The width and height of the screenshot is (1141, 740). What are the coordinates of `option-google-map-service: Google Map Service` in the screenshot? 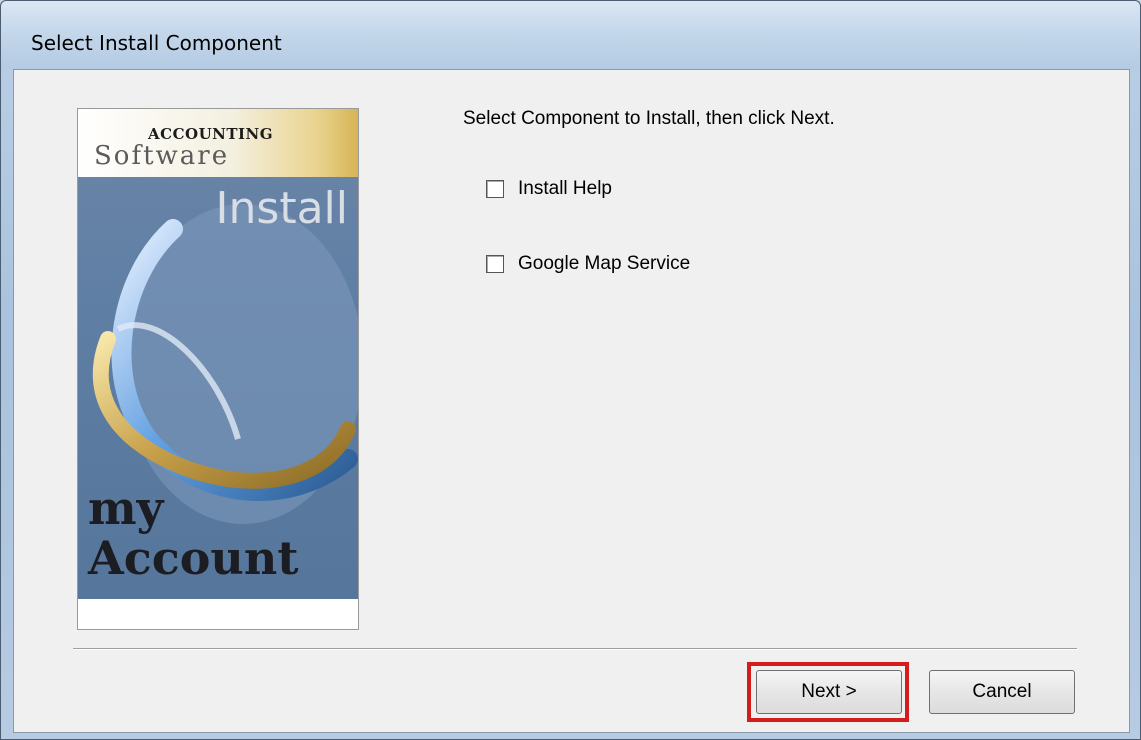 It's located at (588, 264).